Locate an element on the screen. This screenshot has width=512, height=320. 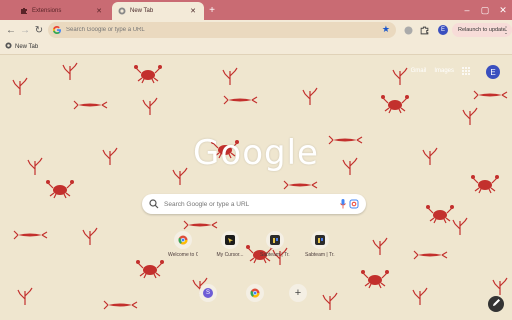
add-shortcut-button: + is located at coordinates (298, 293).